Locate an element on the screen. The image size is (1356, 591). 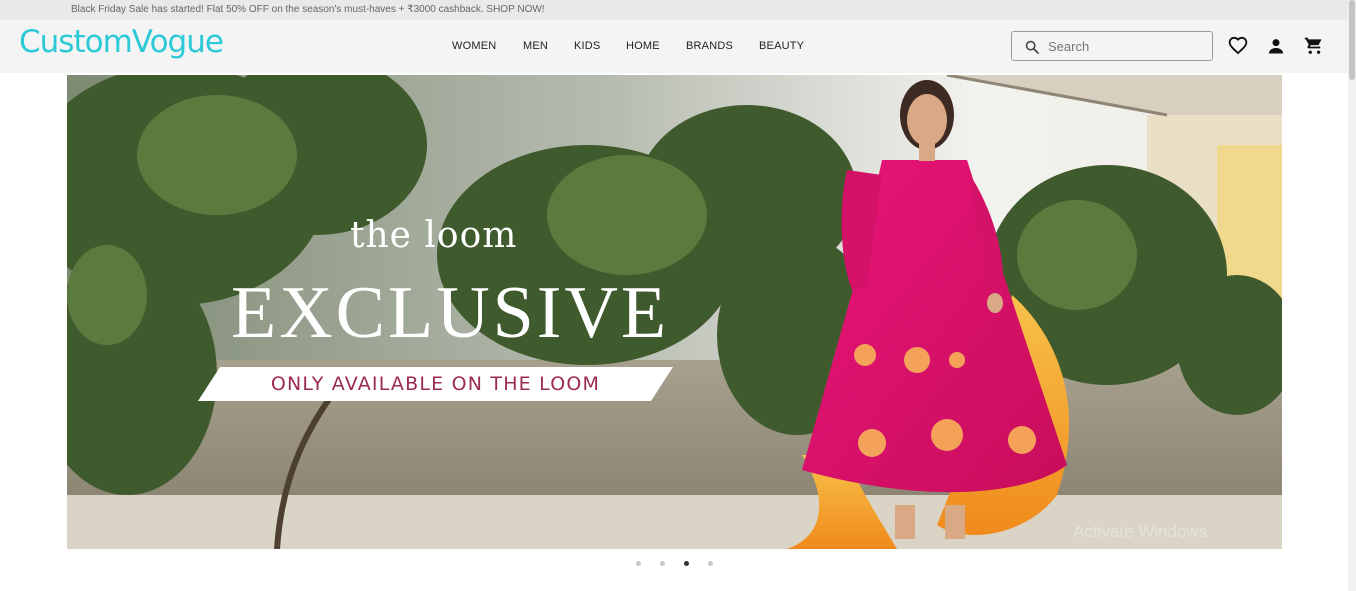
carousel-dots is located at coordinates (678, 565).